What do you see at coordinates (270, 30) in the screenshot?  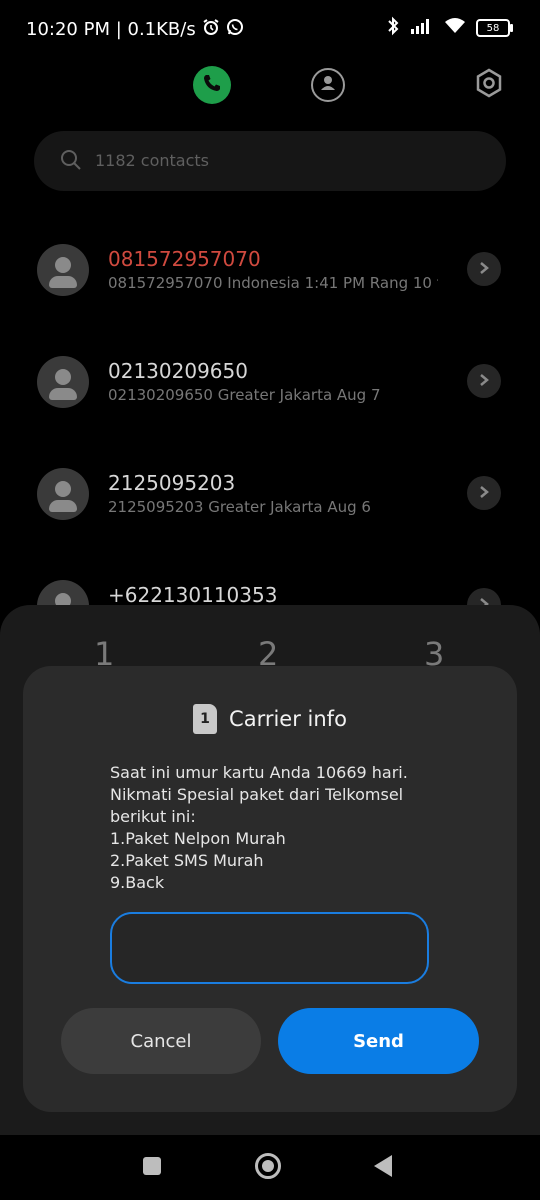 I see `status-bar: 10:20 PM | 0.1KB/s 58` at bounding box center [270, 30].